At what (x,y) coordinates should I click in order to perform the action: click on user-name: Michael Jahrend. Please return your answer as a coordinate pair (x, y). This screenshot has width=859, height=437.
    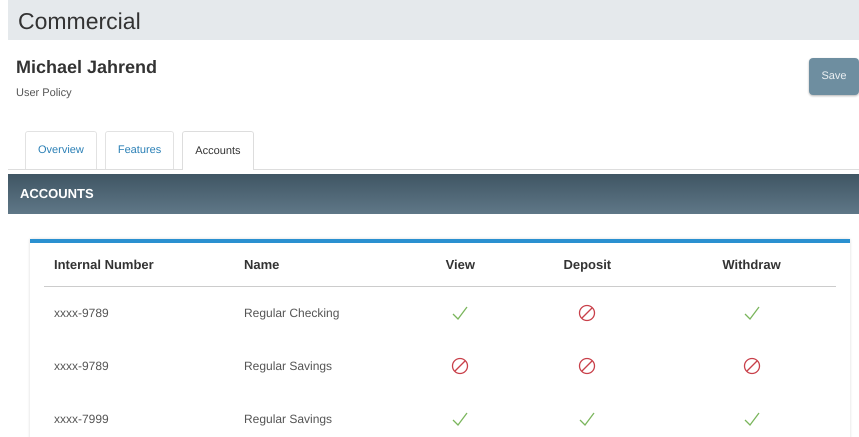
    Looking at the image, I should click on (87, 67).